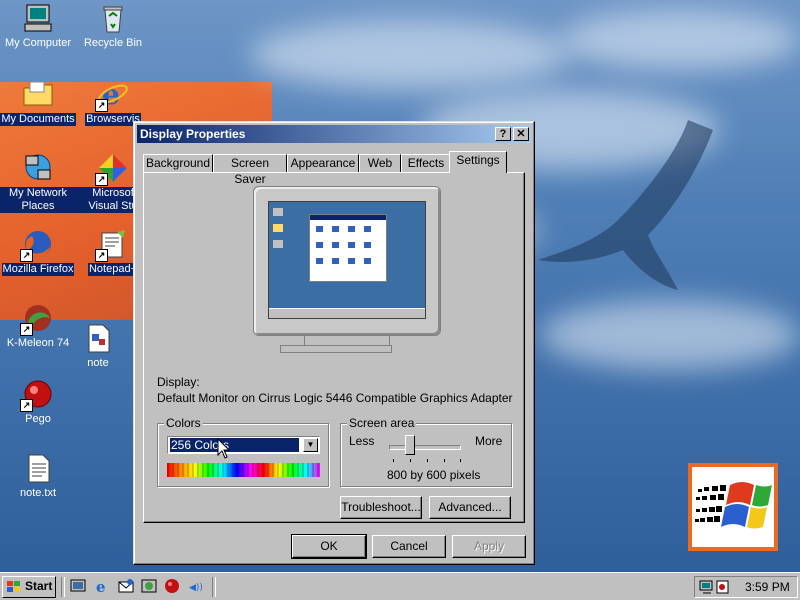 This screenshot has width=800, height=600. Describe the element at coordinates (362, 441) in the screenshot. I see `slider-less-label: Less` at that location.